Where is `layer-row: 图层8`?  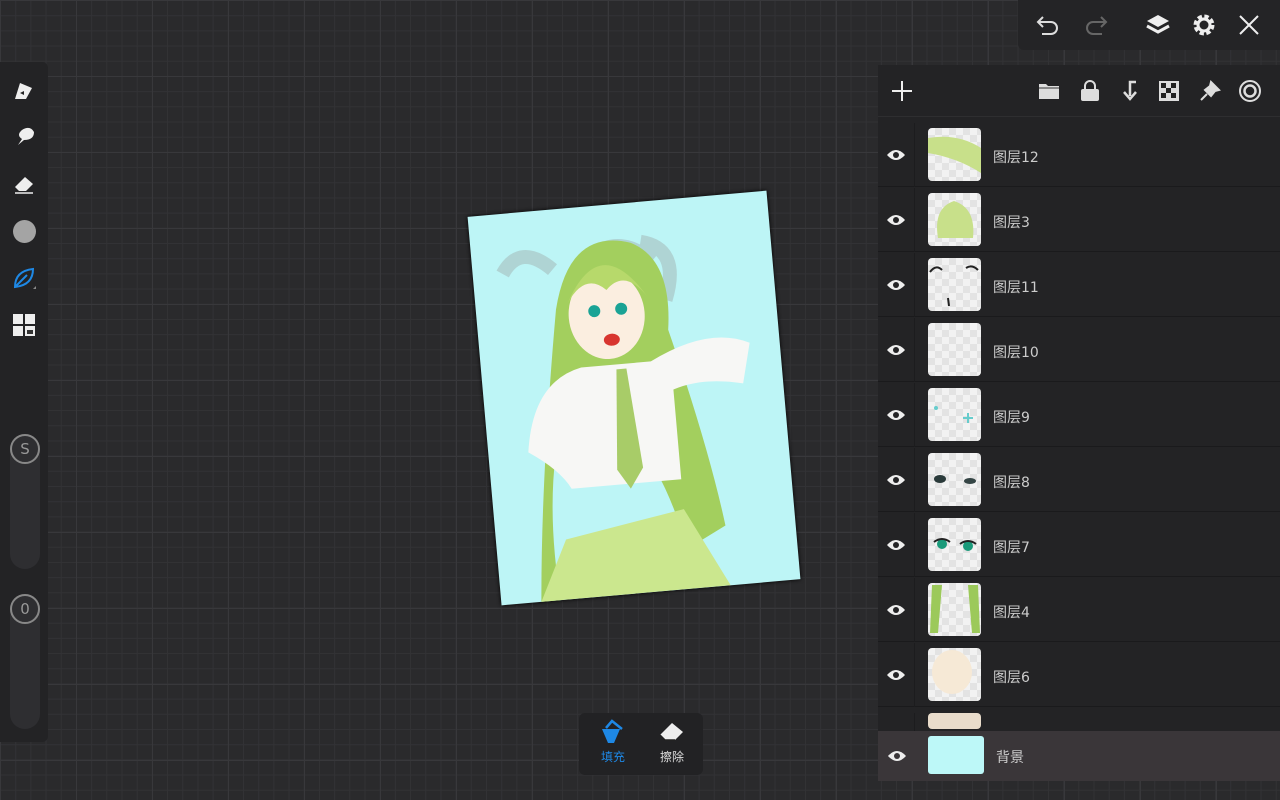 layer-row: 图层8 is located at coordinates (1079, 480).